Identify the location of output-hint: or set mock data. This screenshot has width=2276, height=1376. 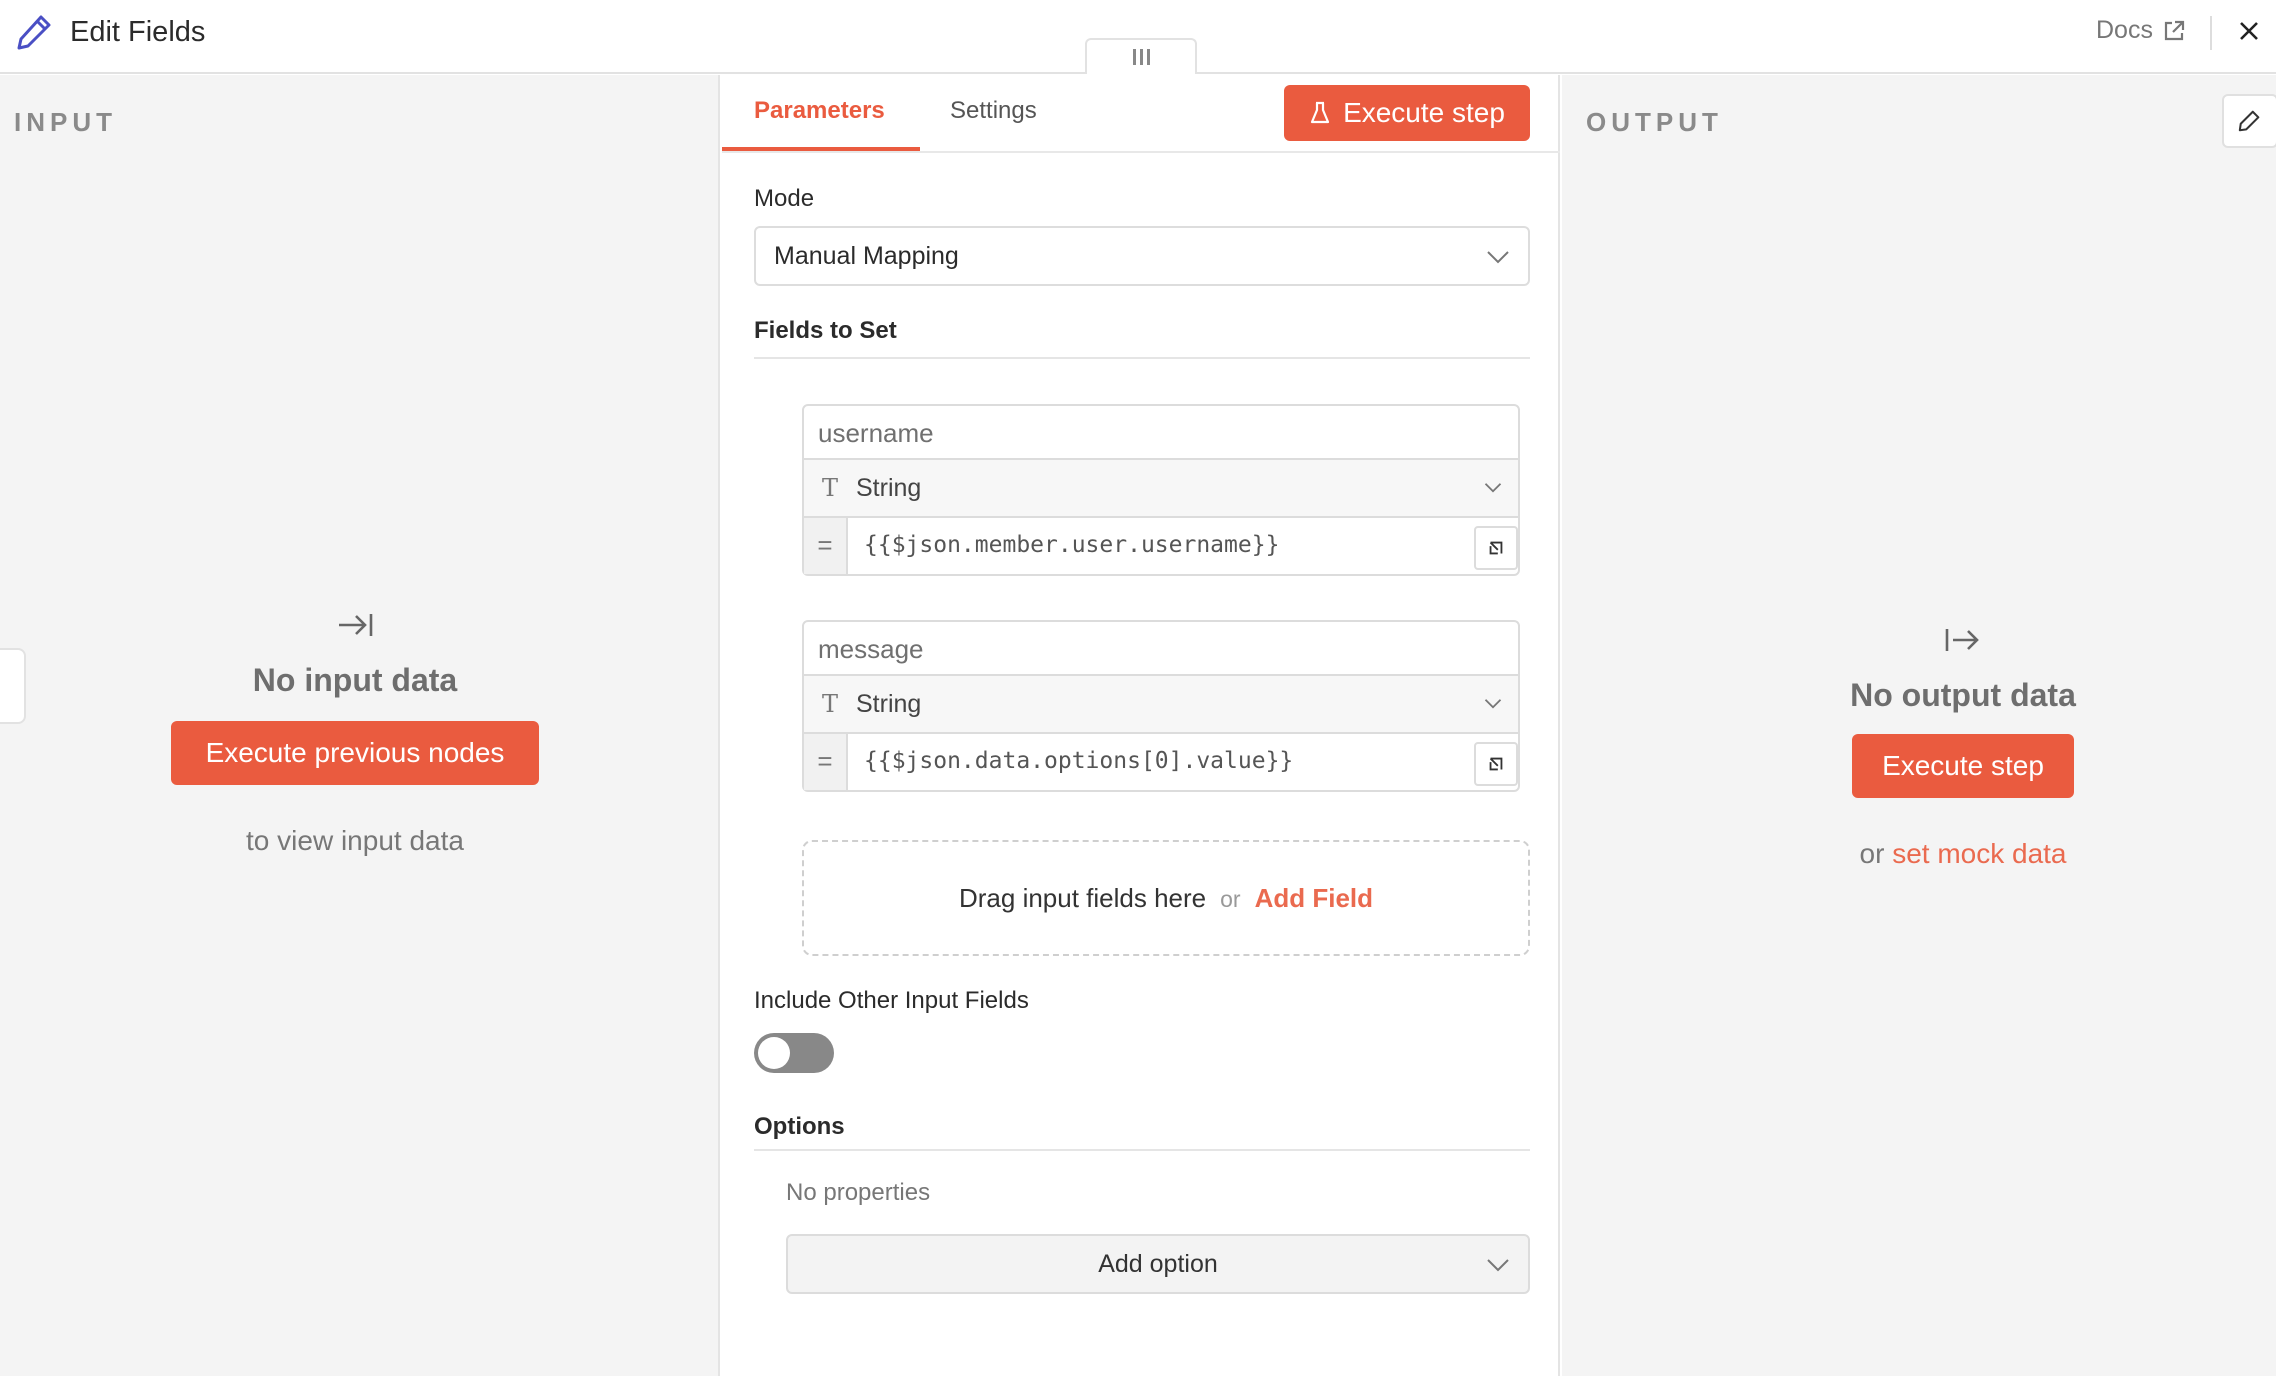
(1919, 854).